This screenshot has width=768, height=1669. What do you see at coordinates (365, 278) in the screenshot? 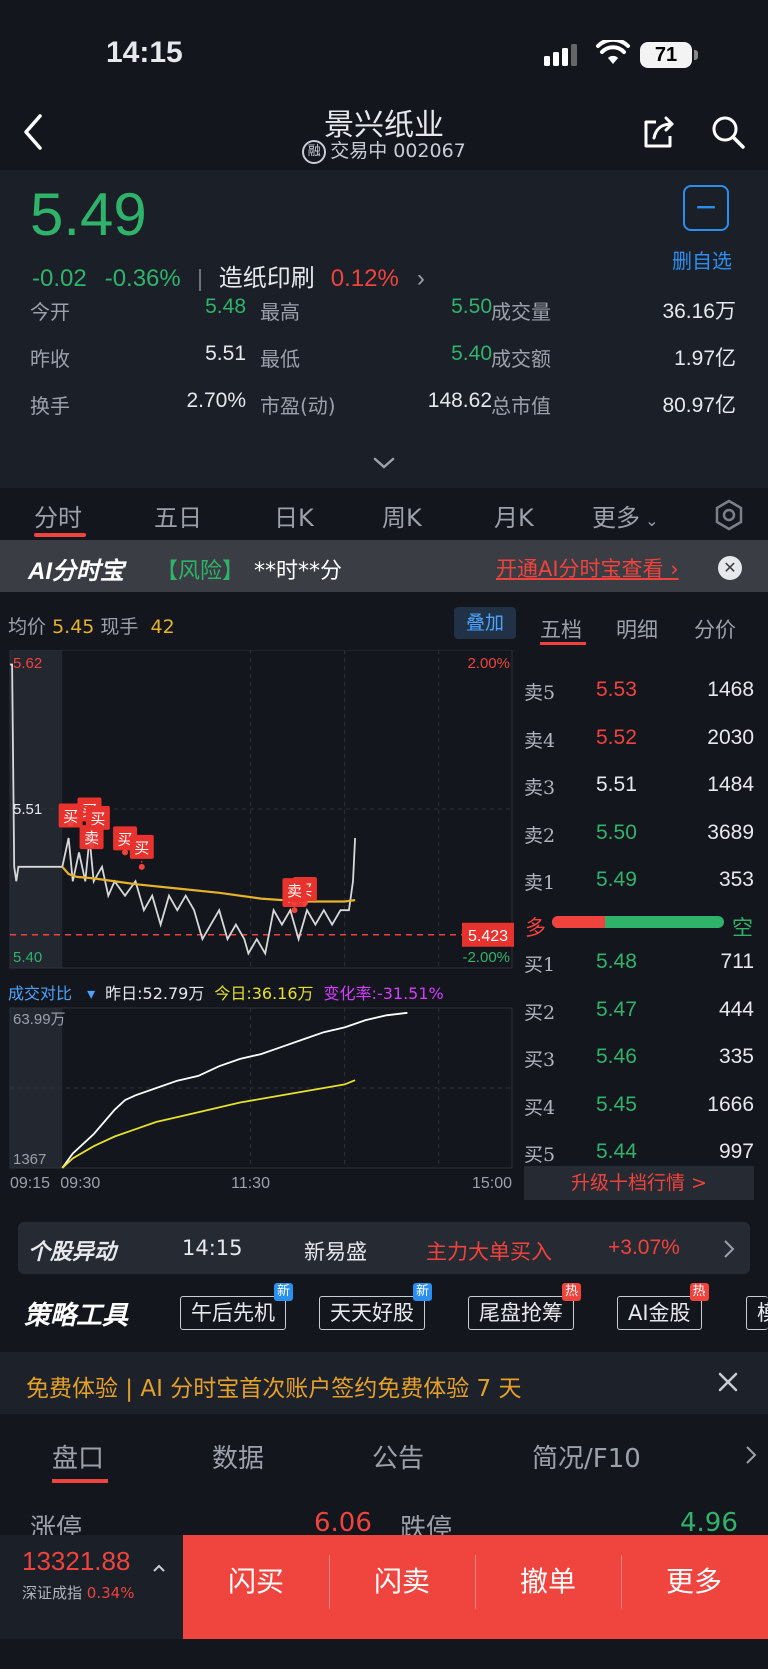
I see `sector-pct: 0.12%` at bounding box center [365, 278].